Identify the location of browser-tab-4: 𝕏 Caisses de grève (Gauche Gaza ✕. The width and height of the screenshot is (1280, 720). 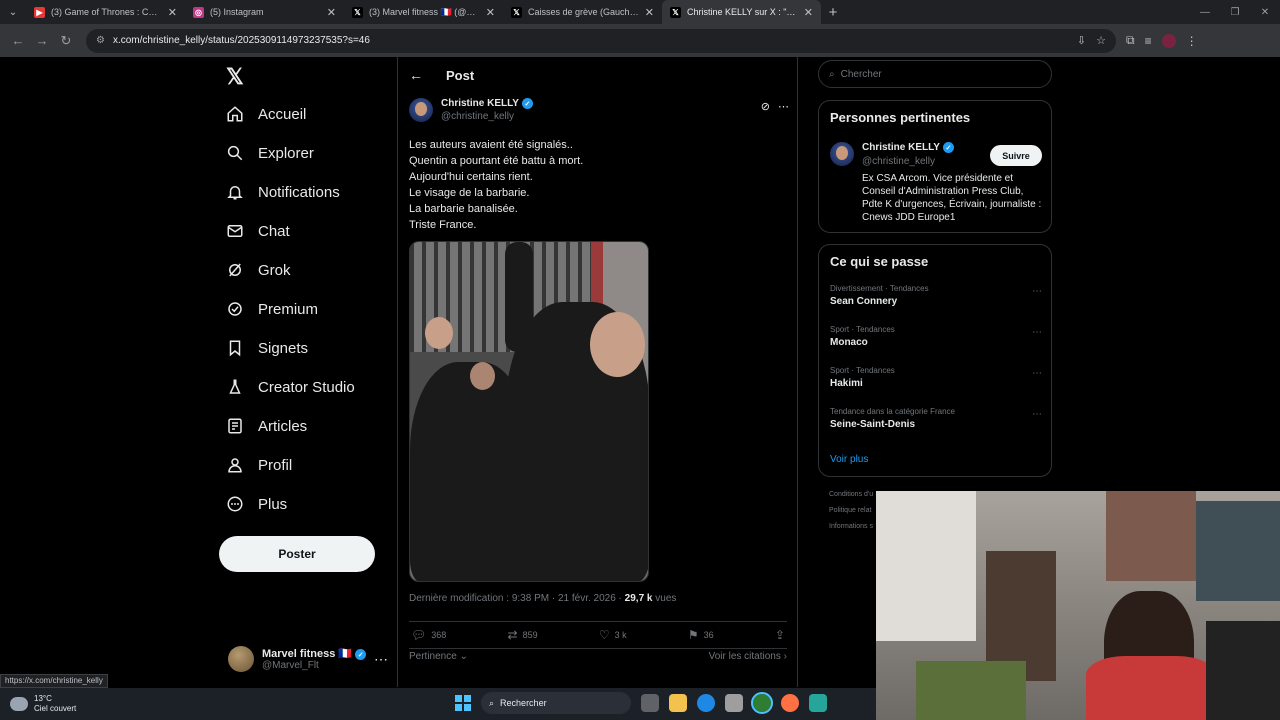
(582, 12).